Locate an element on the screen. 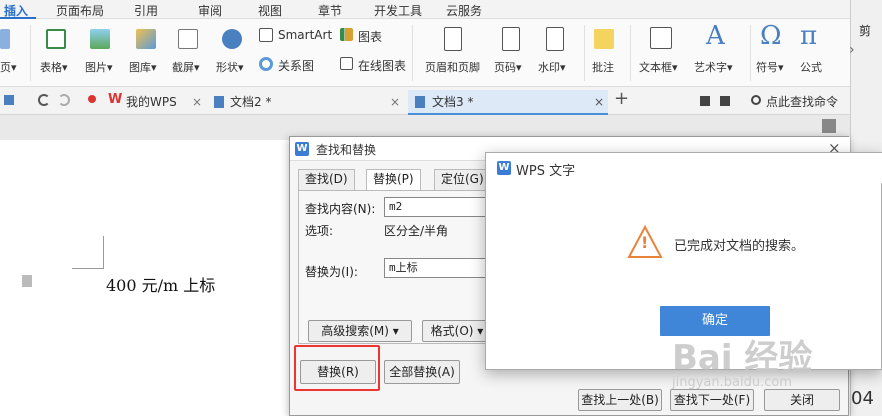  side-page-label: 04 is located at coordinates (862, 398).